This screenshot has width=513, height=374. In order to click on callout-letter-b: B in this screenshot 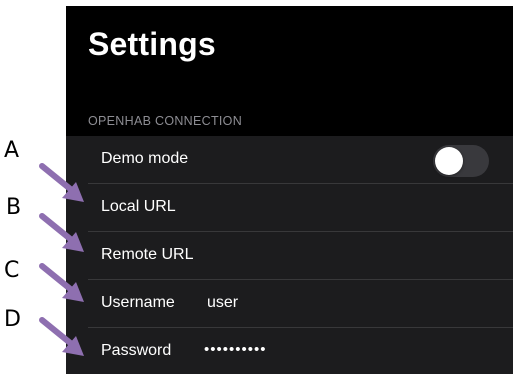, I will do `click(14, 207)`.